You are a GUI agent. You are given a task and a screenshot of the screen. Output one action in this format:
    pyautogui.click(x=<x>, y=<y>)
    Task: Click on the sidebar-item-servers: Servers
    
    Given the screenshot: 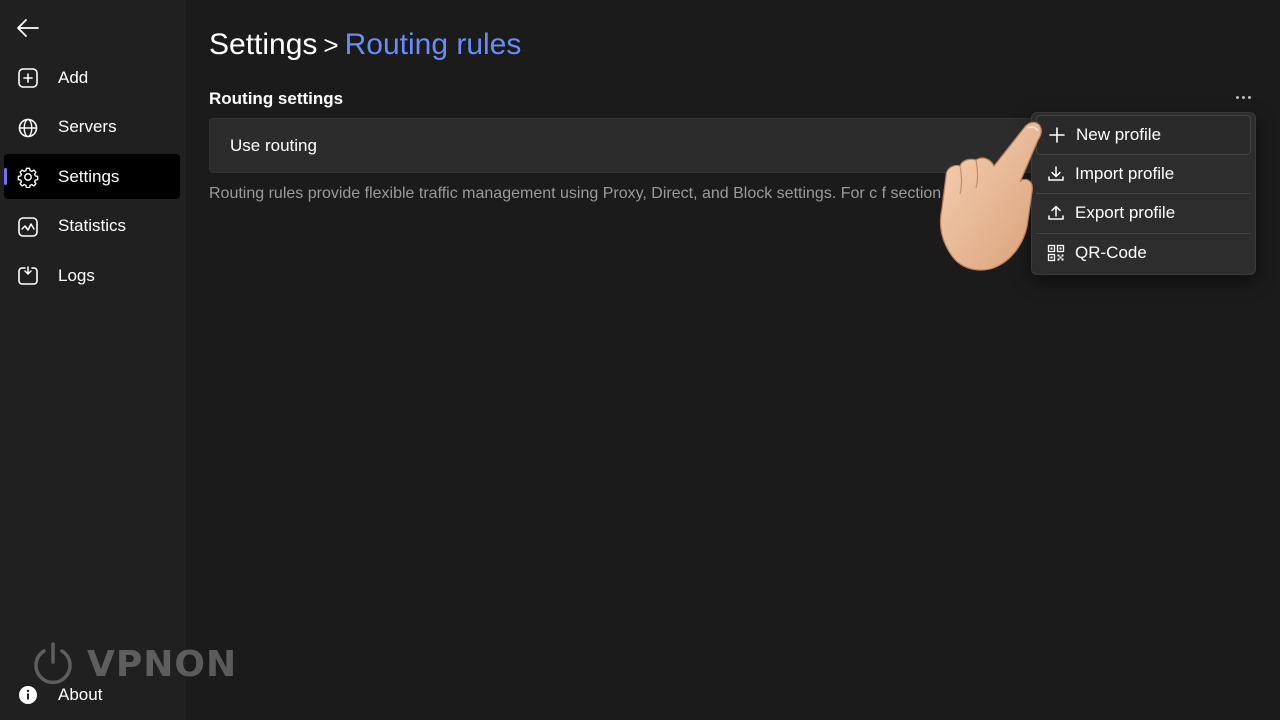 What is the action you would take?
    pyautogui.click(x=92, y=127)
    